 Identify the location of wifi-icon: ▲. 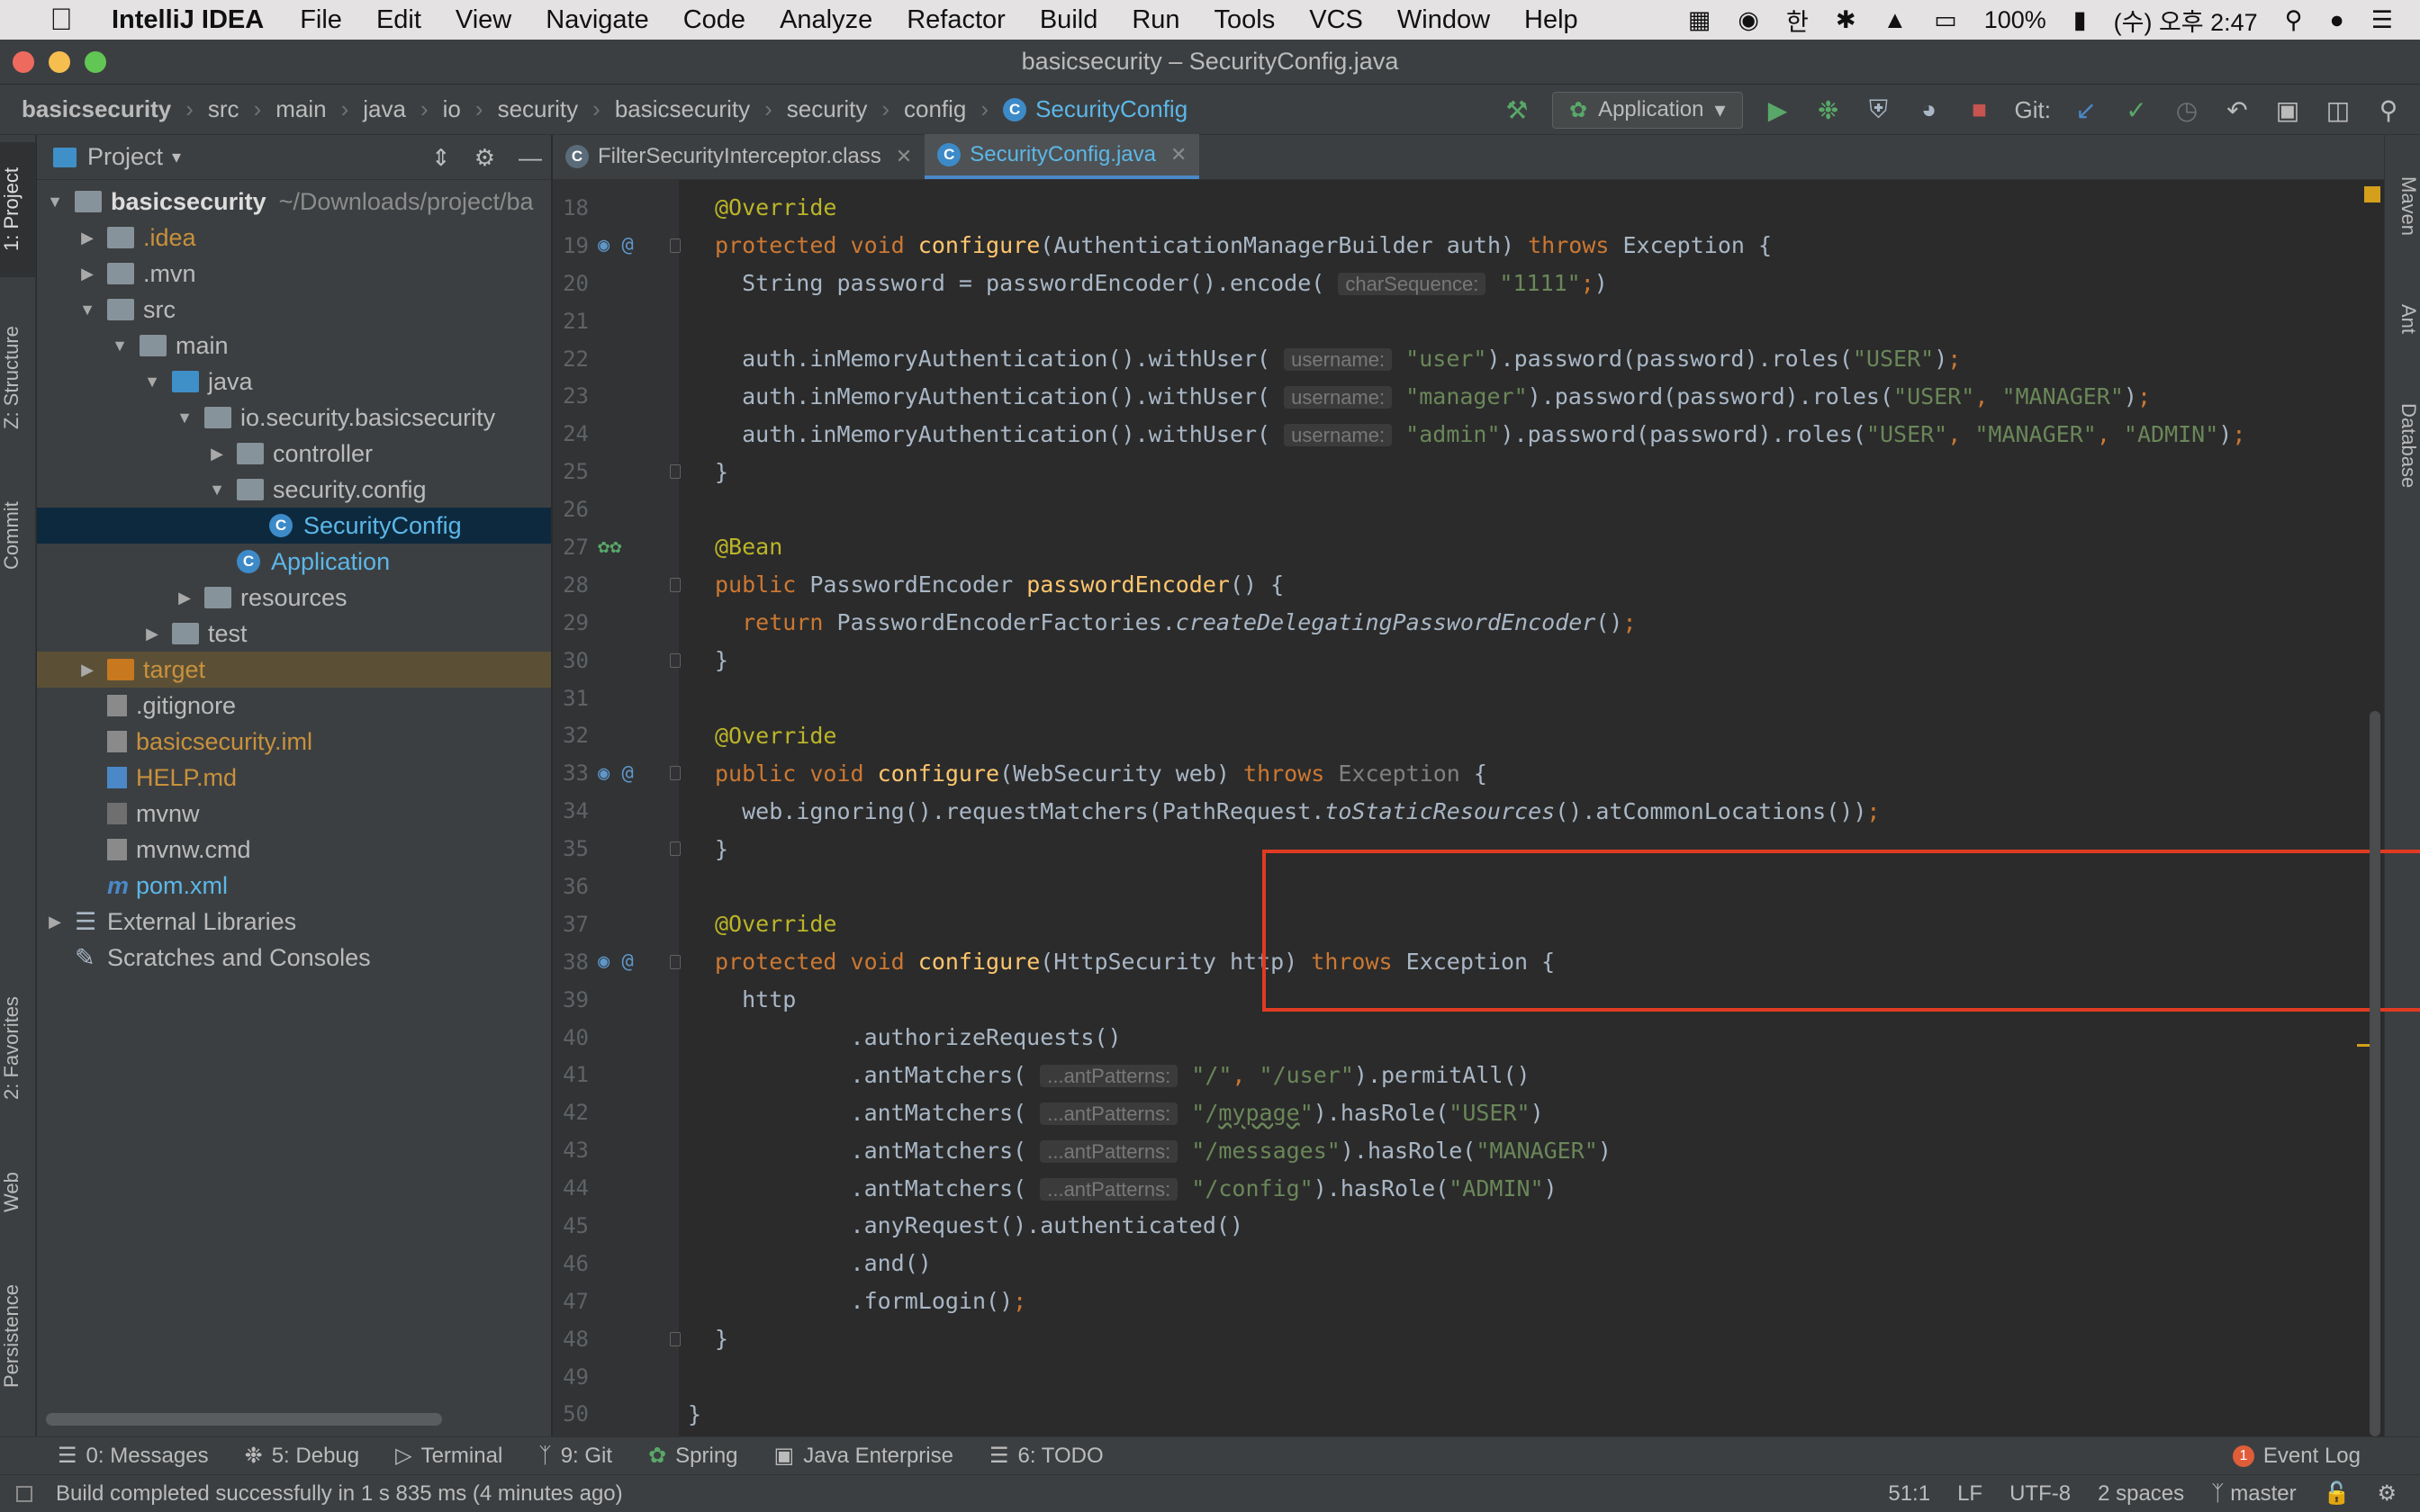
(1895, 20).